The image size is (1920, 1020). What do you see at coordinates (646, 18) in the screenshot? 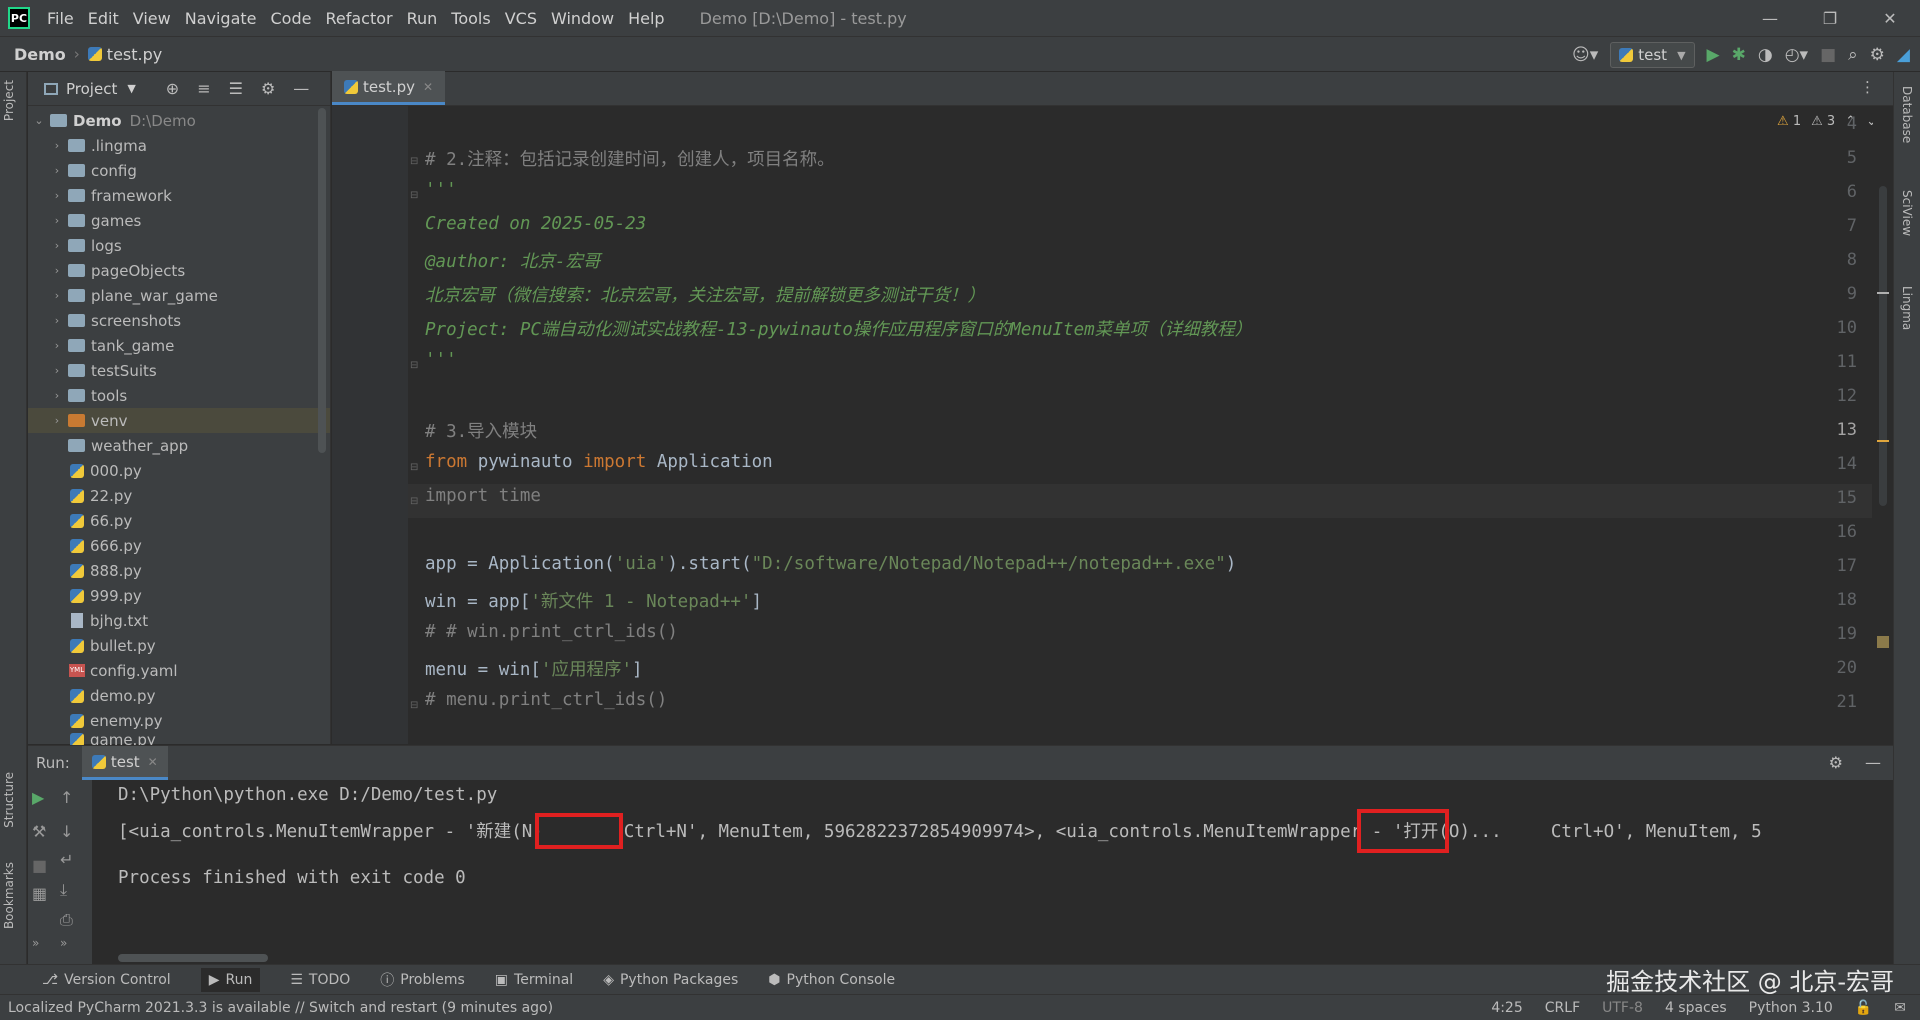
I see `menu-help: Help` at bounding box center [646, 18].